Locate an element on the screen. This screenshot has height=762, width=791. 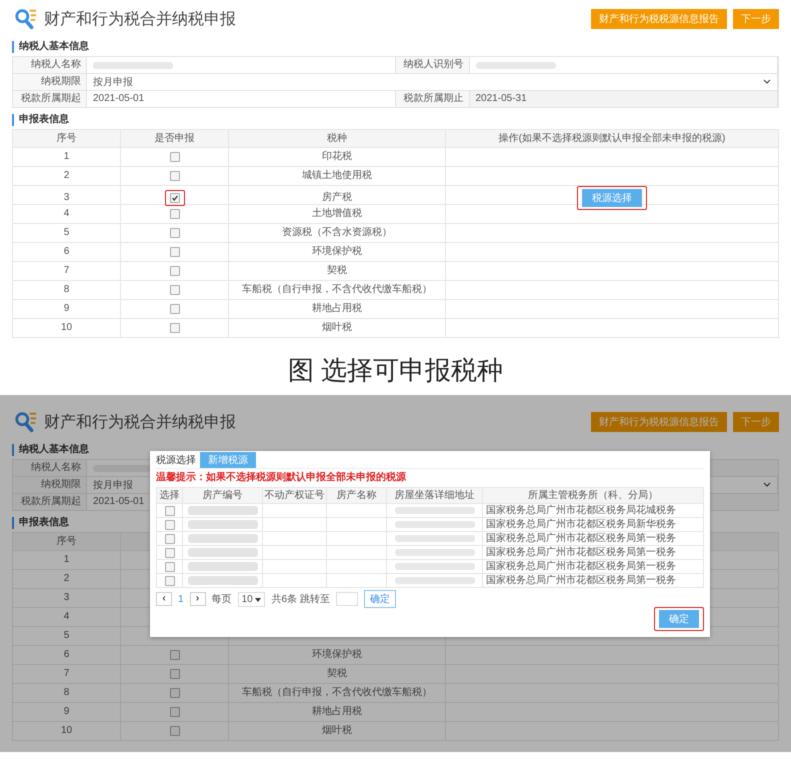
go-button: 确定 is located at coordinates (380, 599).